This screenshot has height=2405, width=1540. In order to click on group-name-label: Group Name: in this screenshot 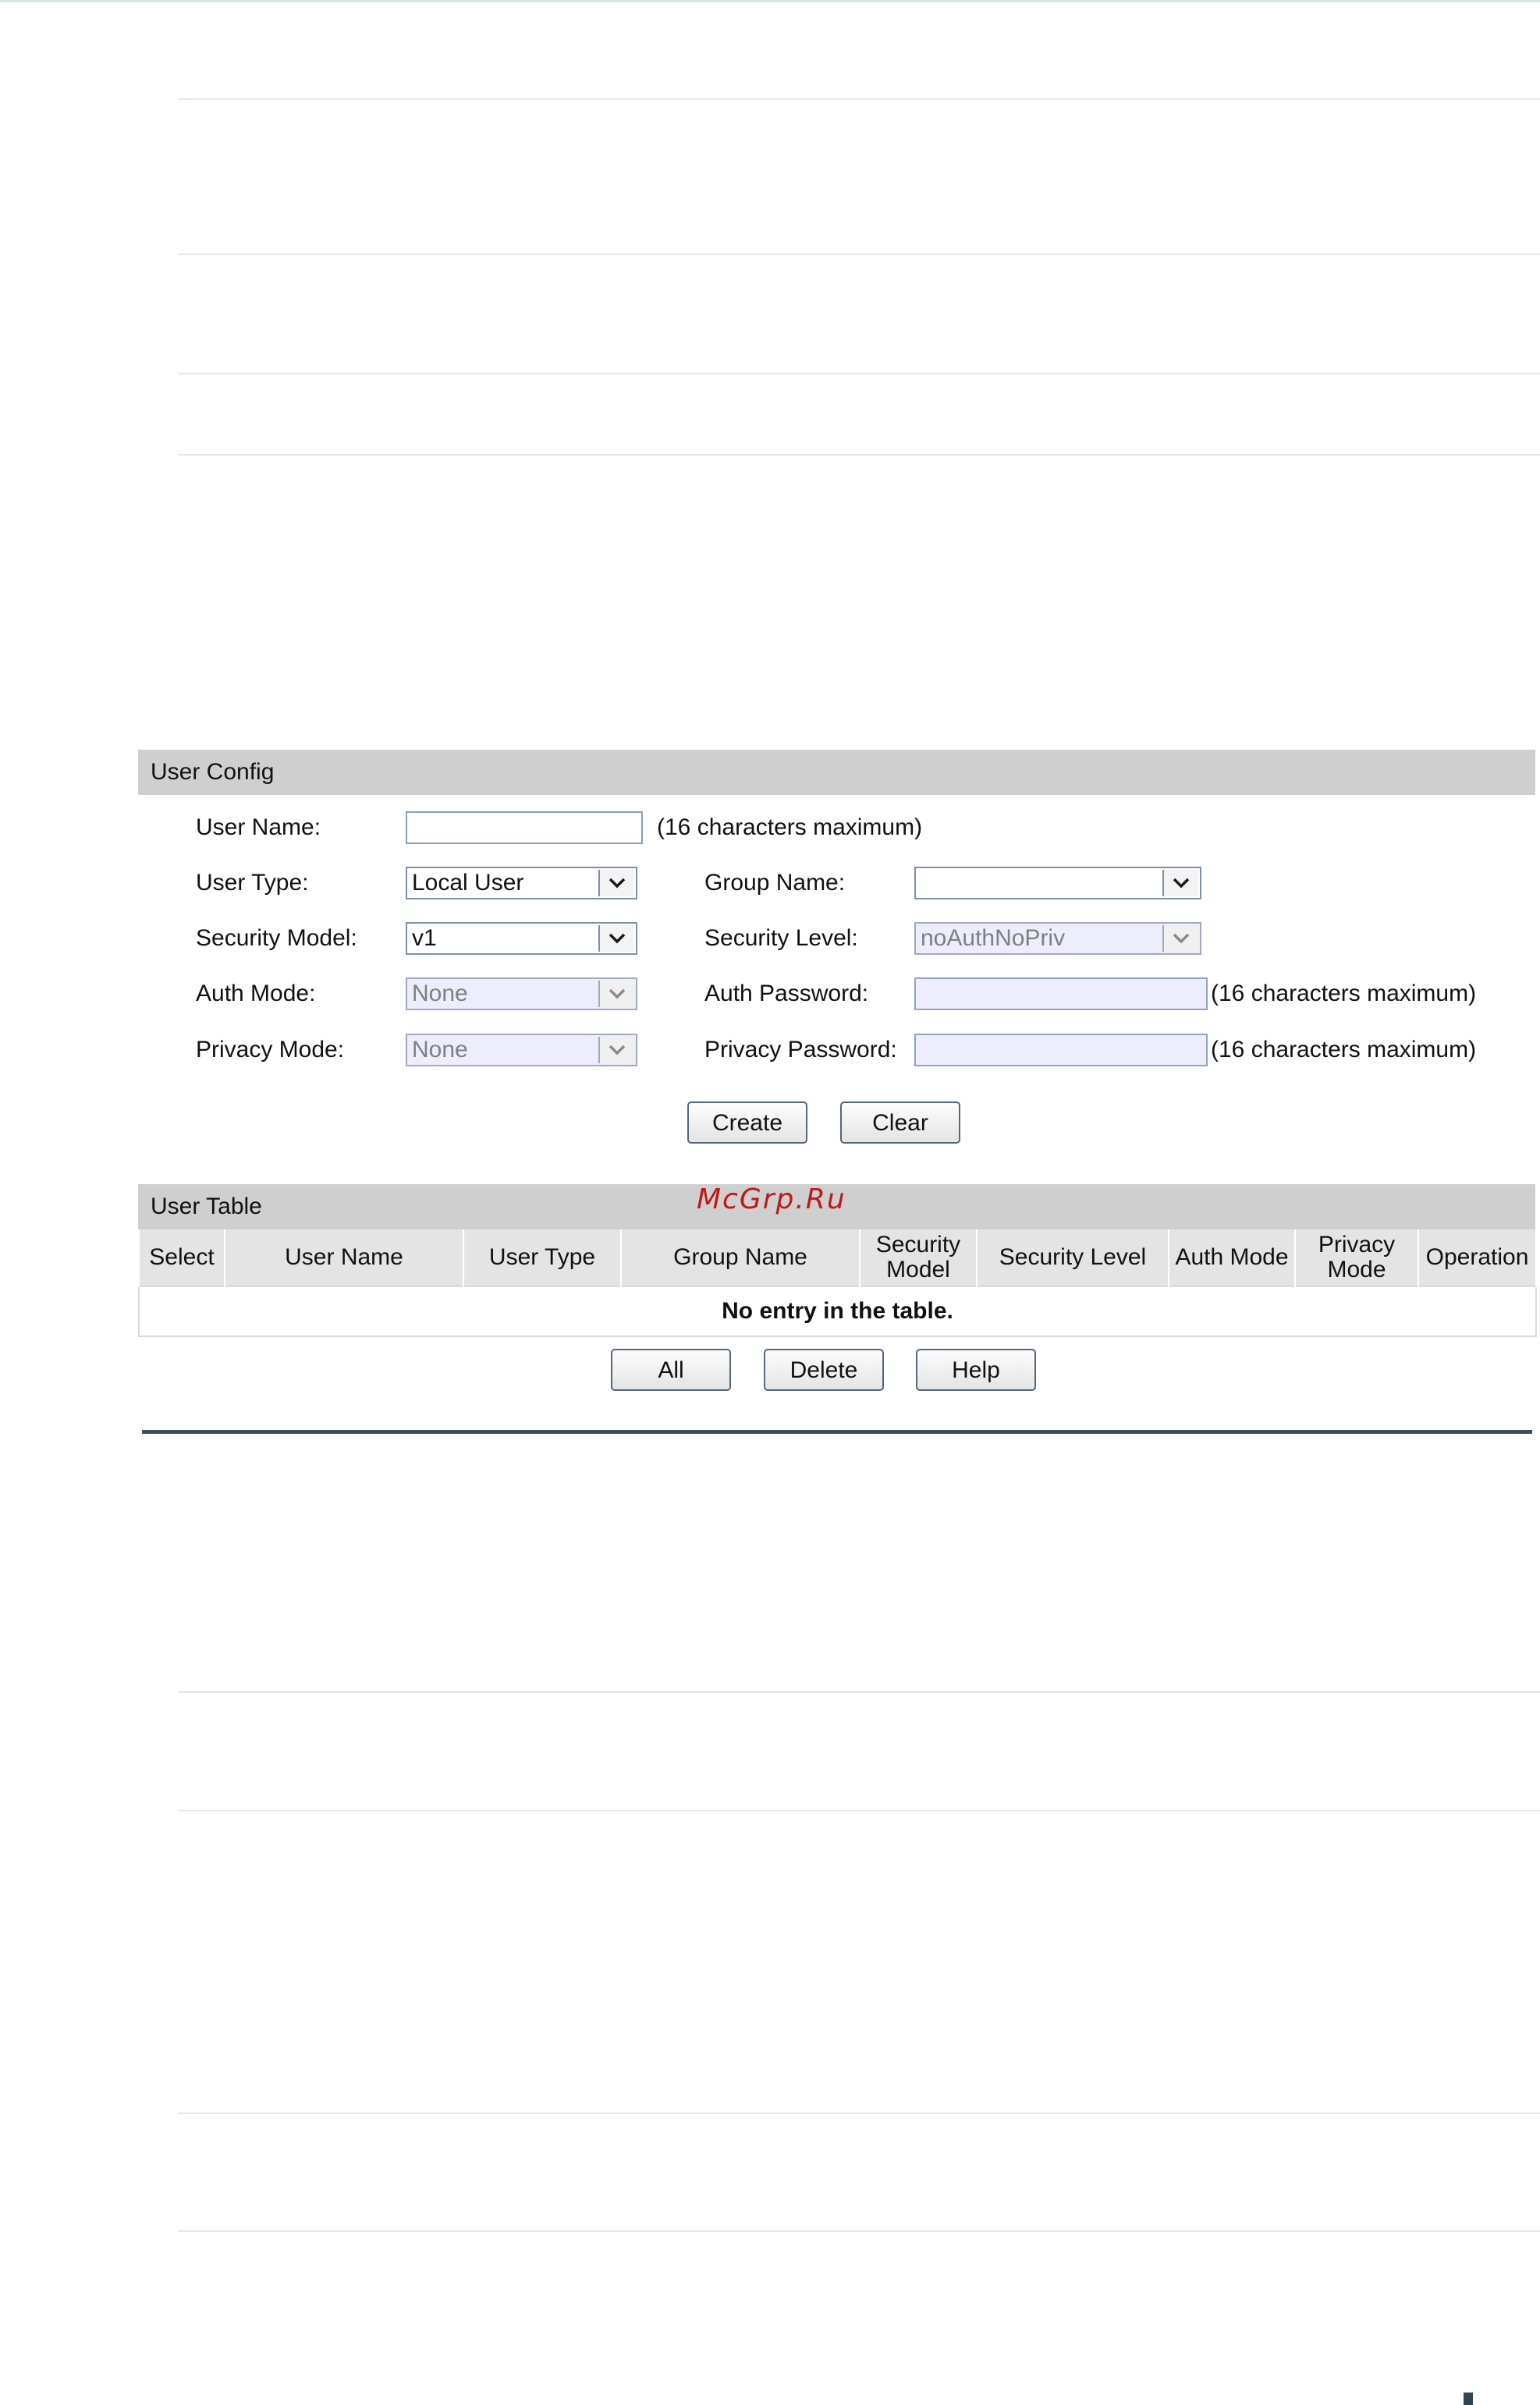, I will do `click(775, 883)`.